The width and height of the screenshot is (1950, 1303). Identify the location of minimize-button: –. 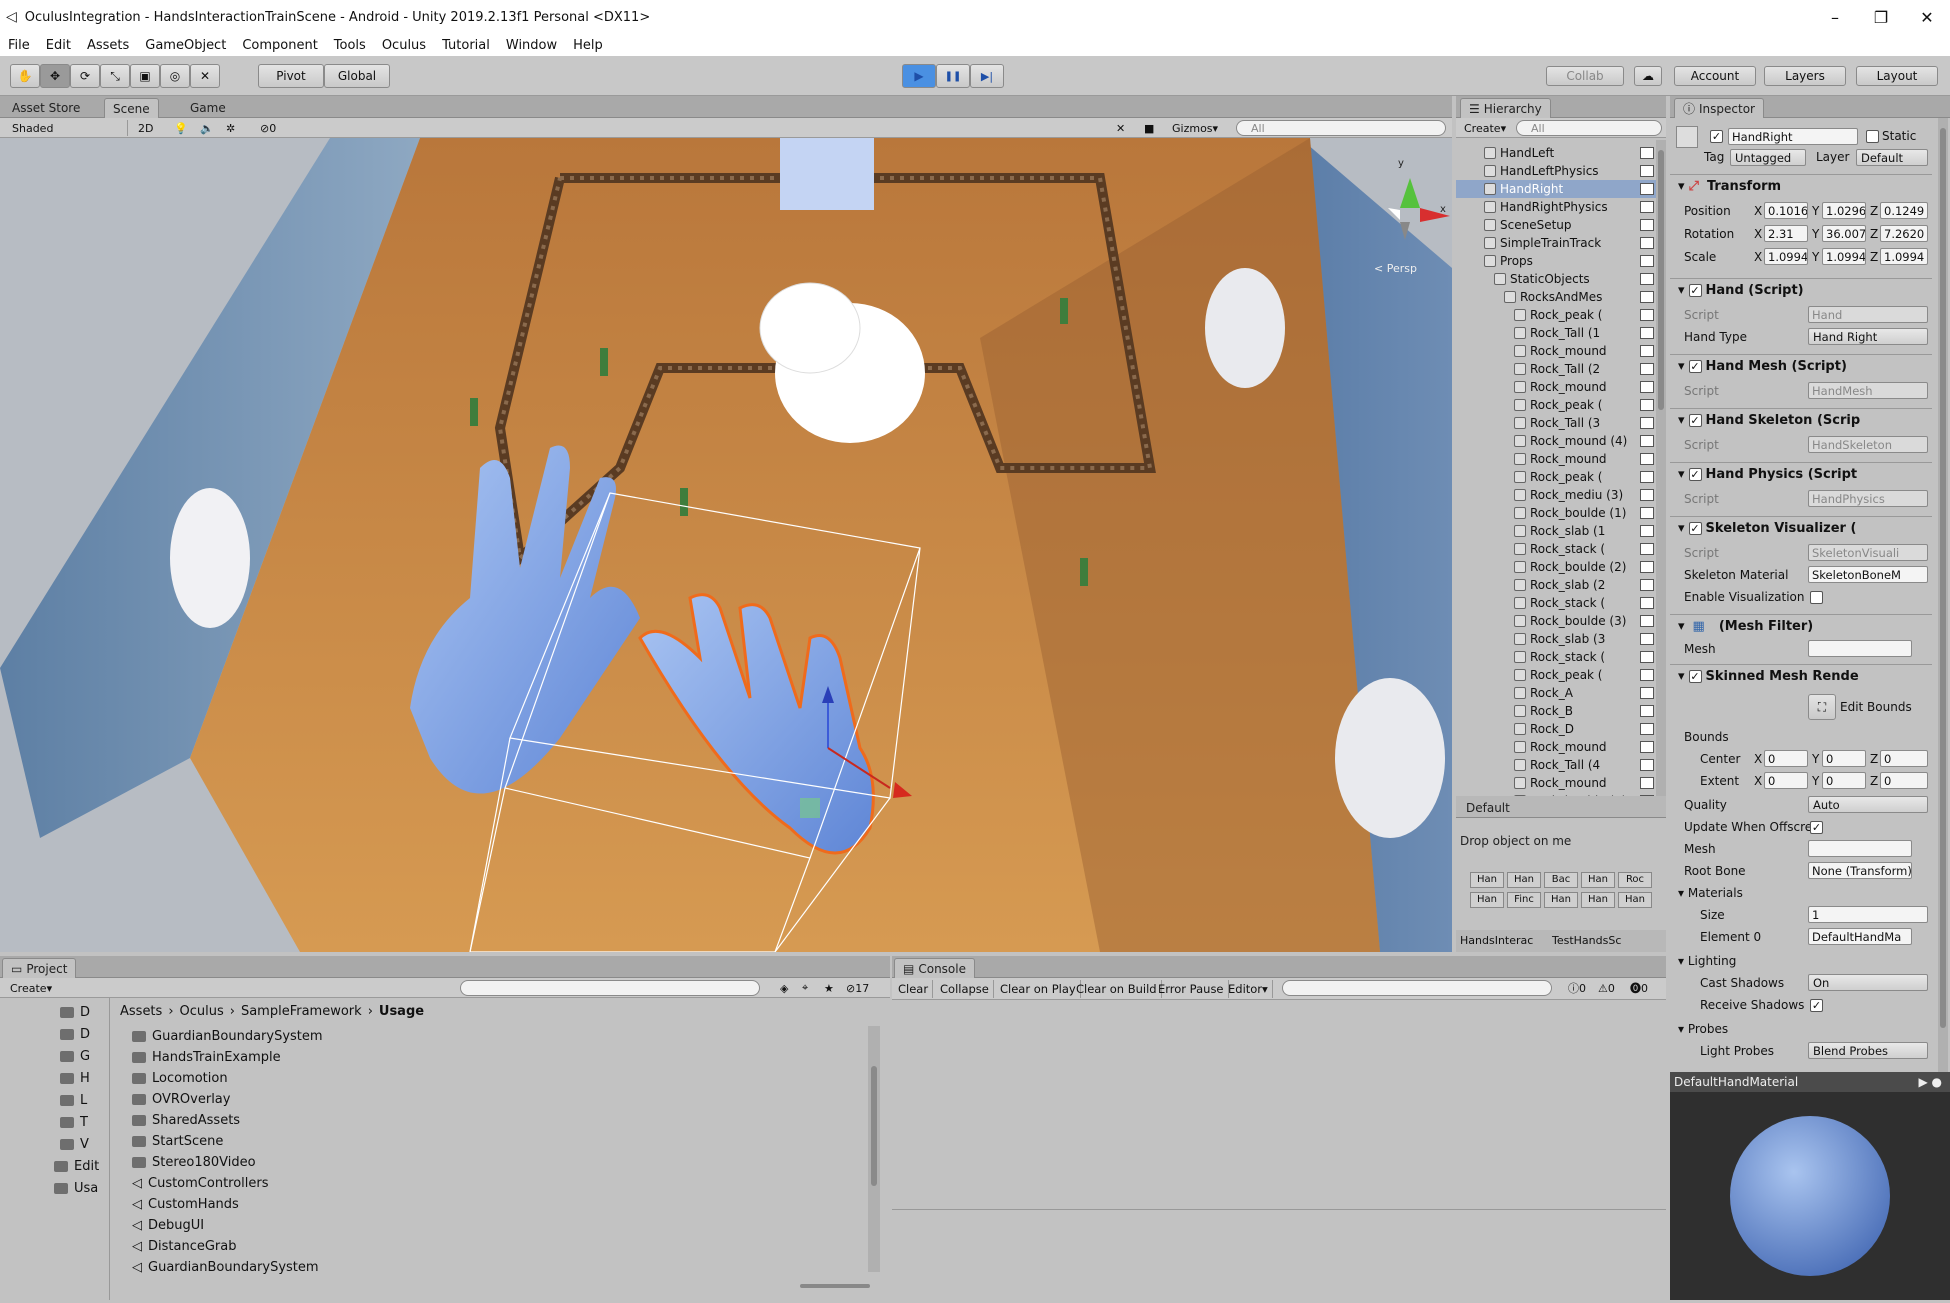
(1835, 17).